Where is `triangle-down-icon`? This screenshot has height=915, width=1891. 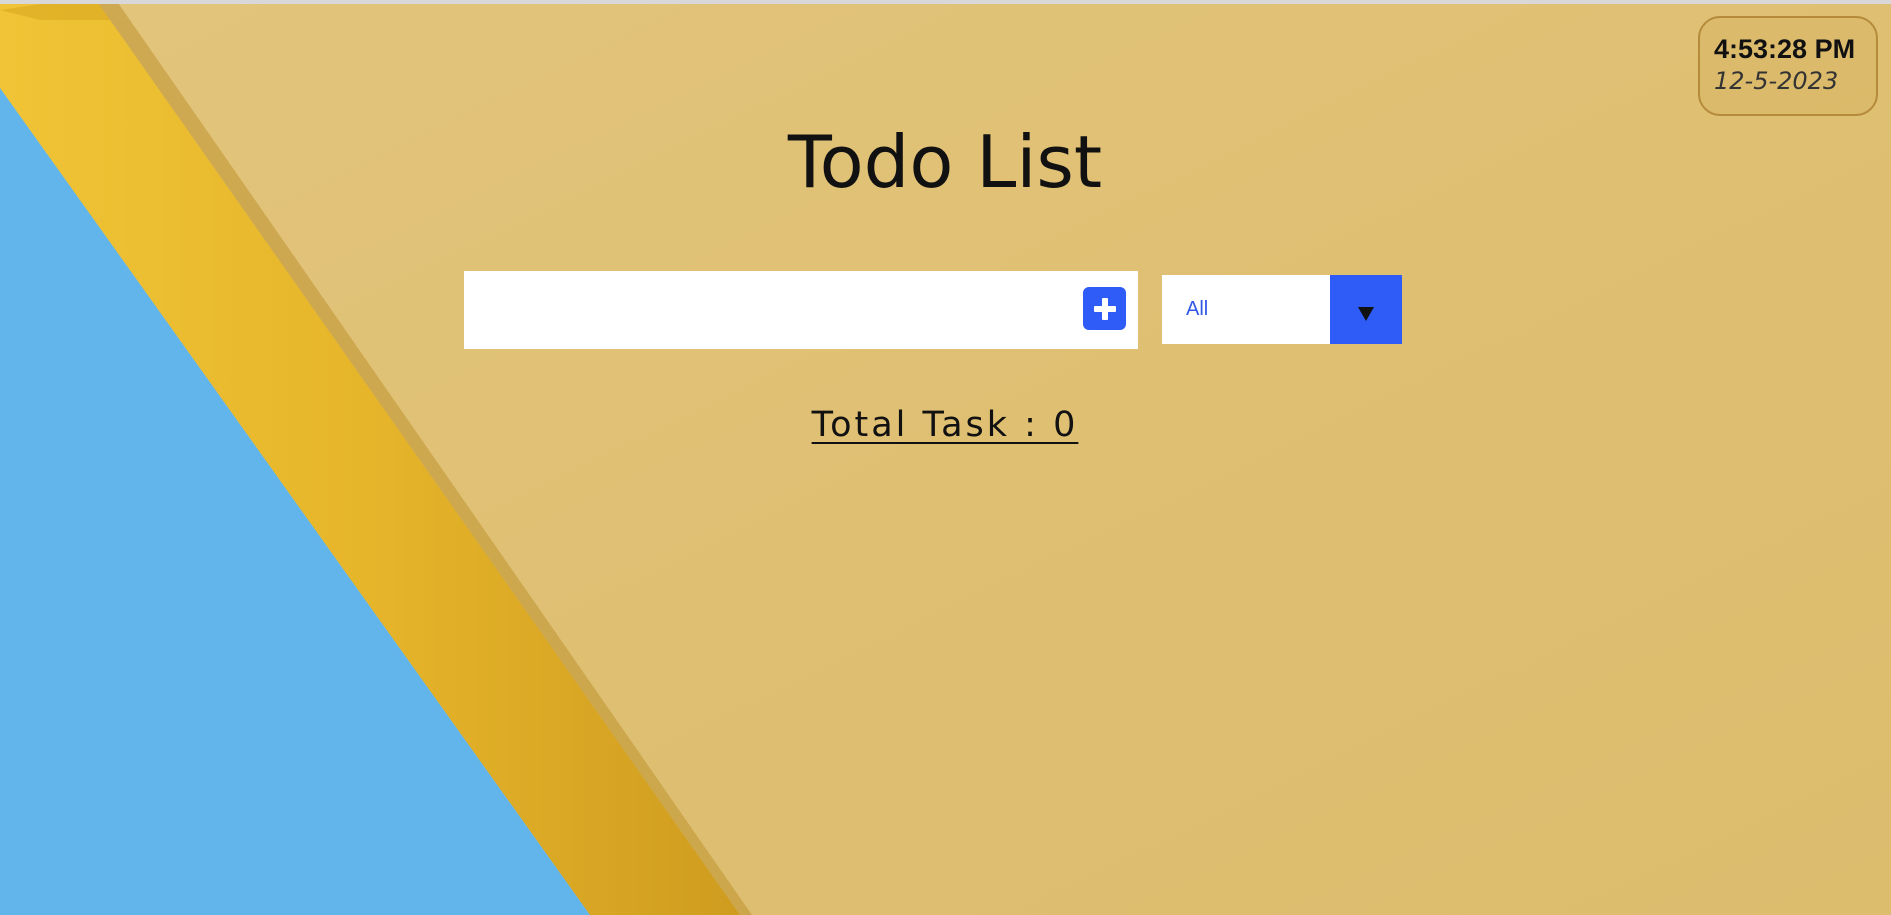
triangle-down-icon is located at coordinates (1366, 313).